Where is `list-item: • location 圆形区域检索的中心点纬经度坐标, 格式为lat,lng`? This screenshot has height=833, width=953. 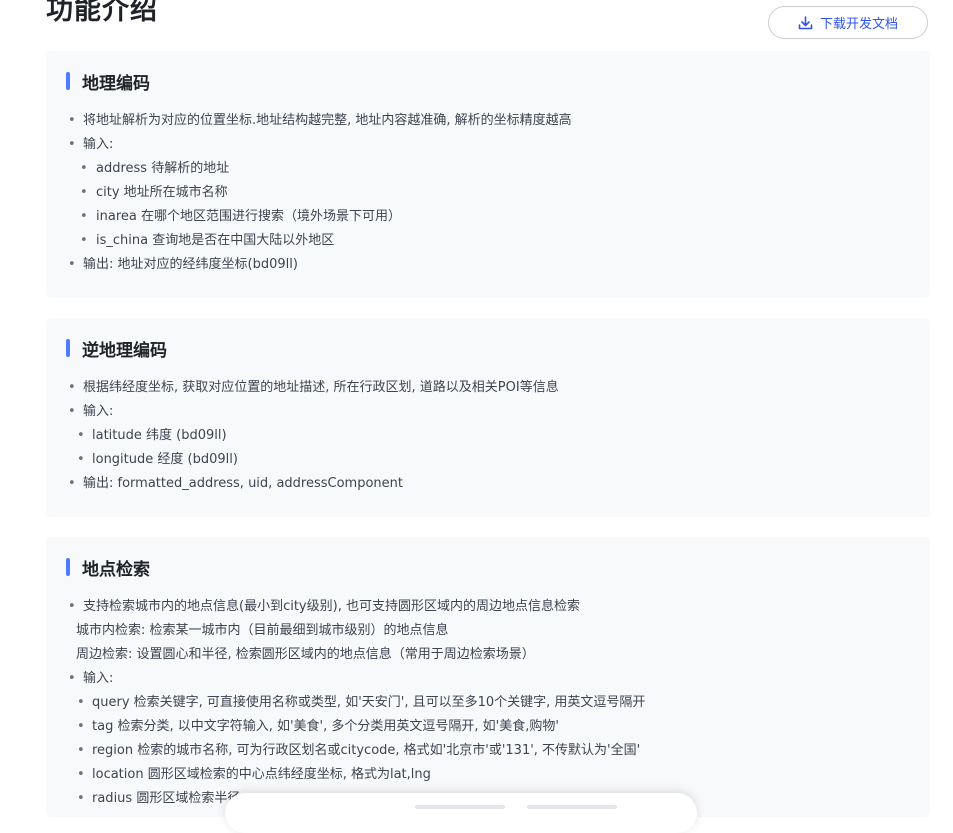 list-item: • location 圆形区域检索的中心点纬经度坐标, 格式为lat,lng is located at coordinates (488, 775).